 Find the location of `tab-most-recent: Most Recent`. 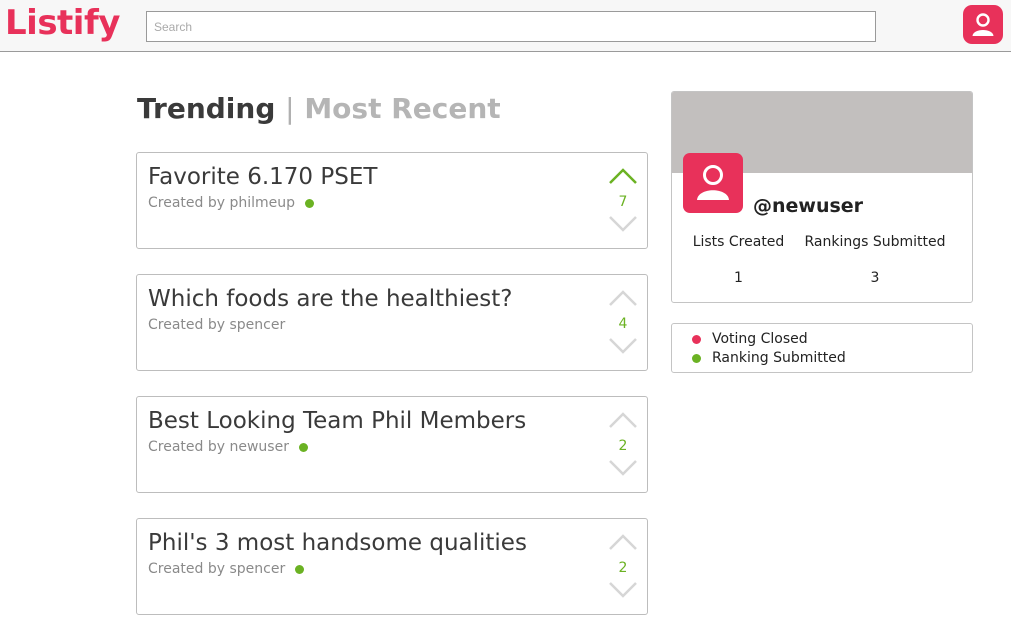

tab-most-recent: Most Recent is located at coordinates (402, 108).